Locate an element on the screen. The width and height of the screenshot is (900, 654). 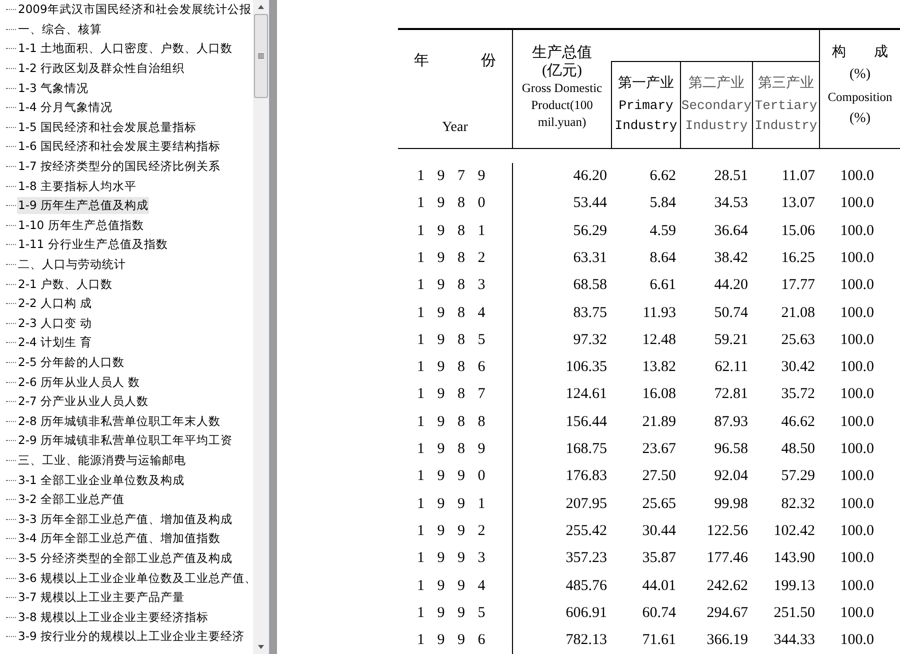
table-cell-text: 485.76 is located at coordinates (586, 586).